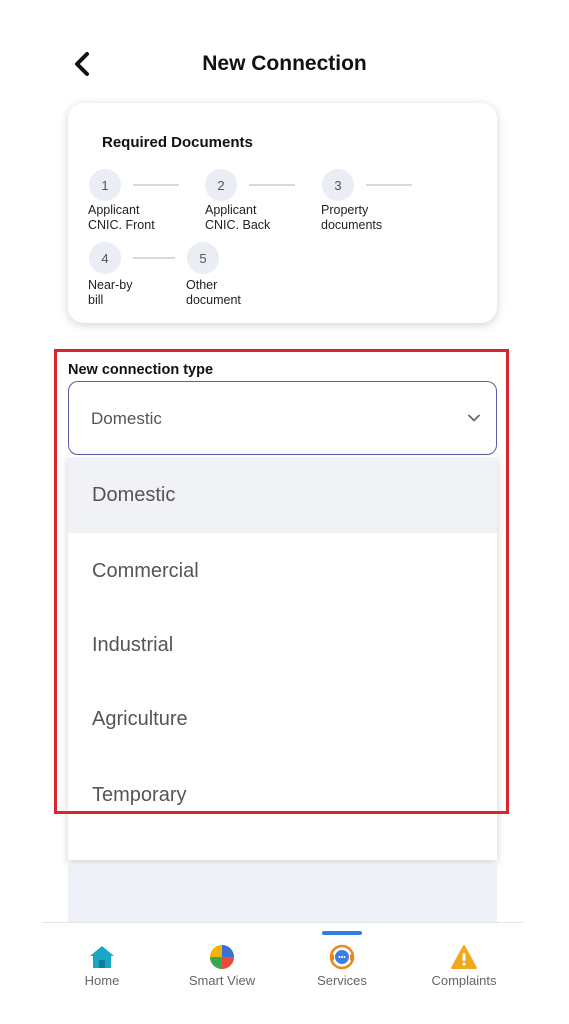 This screenshot has height=1024, width=569. I want to click on page-title: New Connection, so click(284, 63).